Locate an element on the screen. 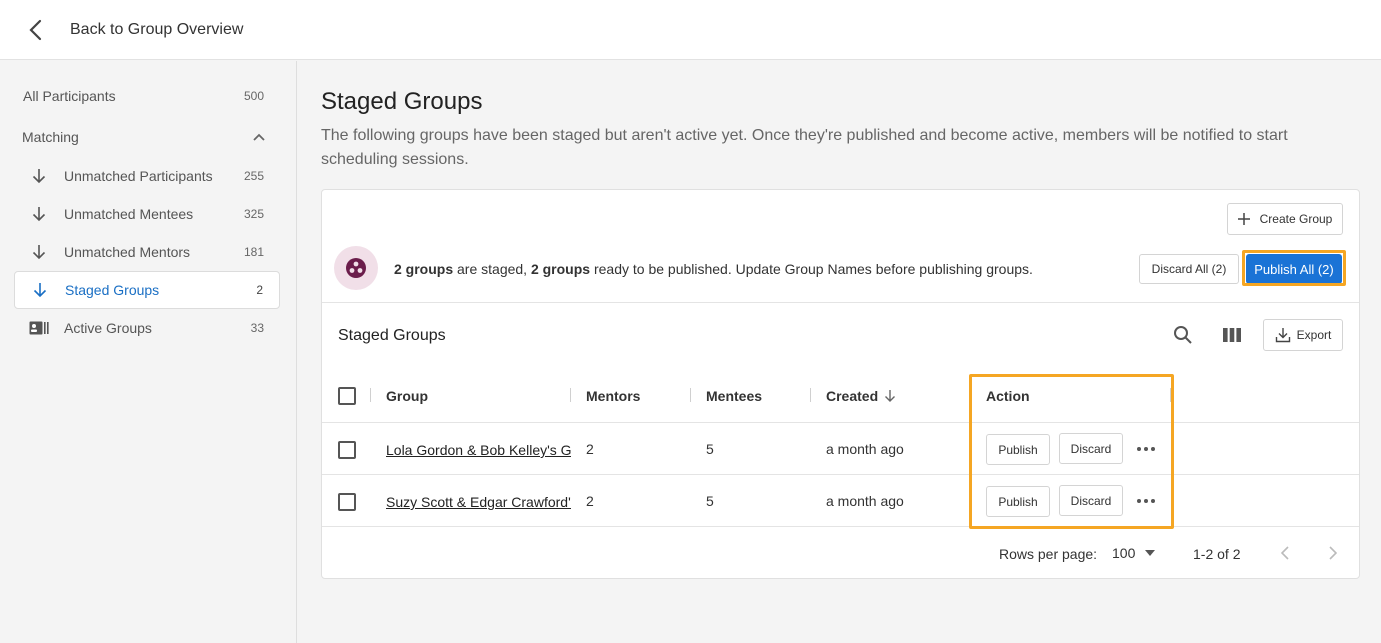 The image size is (1381, 643). table-title: Staged Groups is located at coordinates (392, 335).